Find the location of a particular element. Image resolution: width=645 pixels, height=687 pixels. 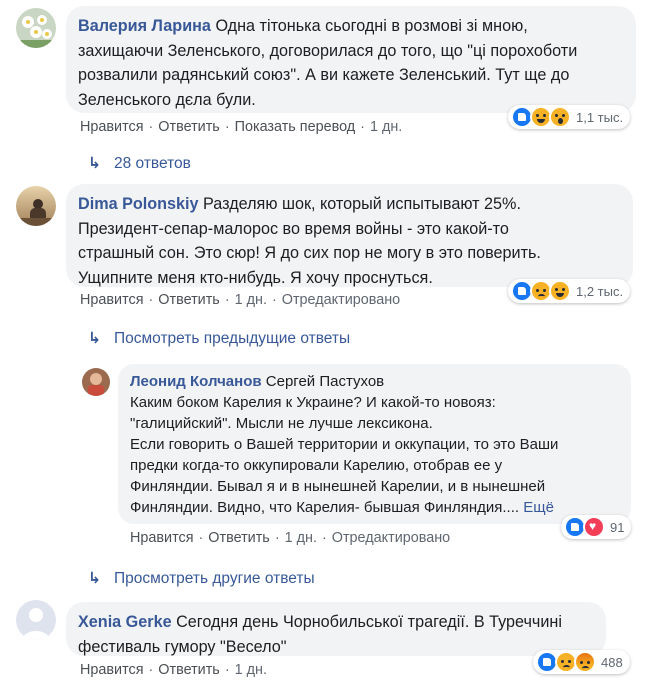

reactions-summary: 91 is located at coordinates (596, 527).